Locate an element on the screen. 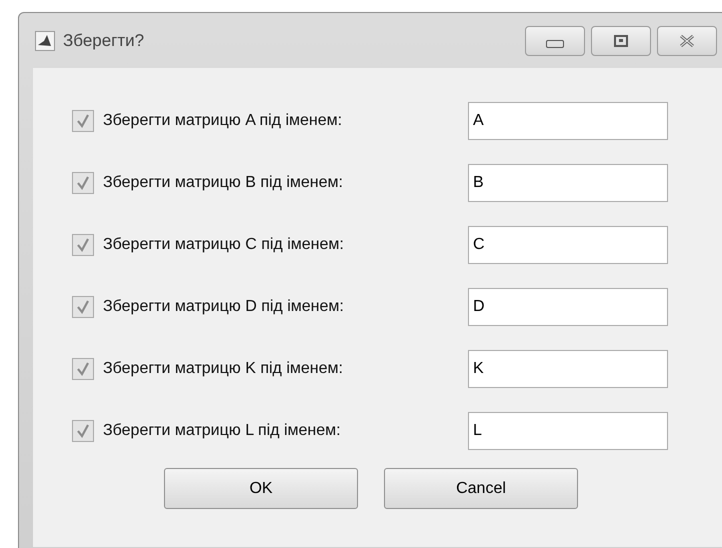 The width and height of the screenshot is (722, 548). cancel-button: Cancel is located at coordinates (481, 488).